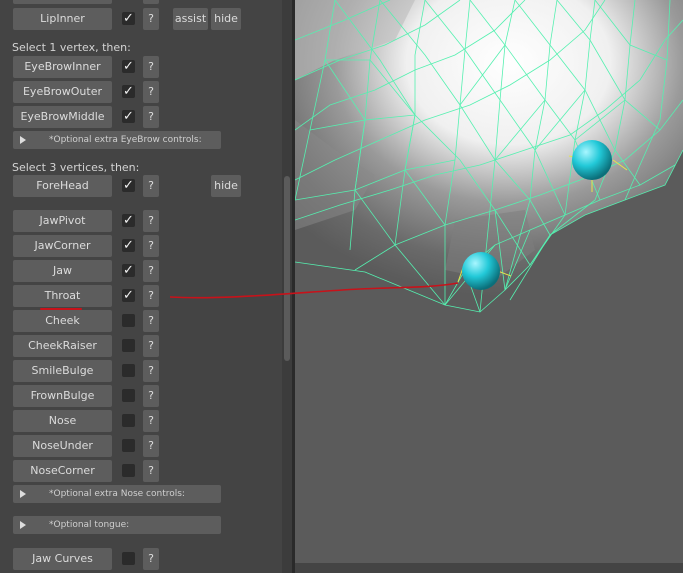 The width and height of the screenshot is (683, 573). Describe the element at coordinates (62, 186) in the screenshot. I see `forehead-button: ForeHead` at that location.